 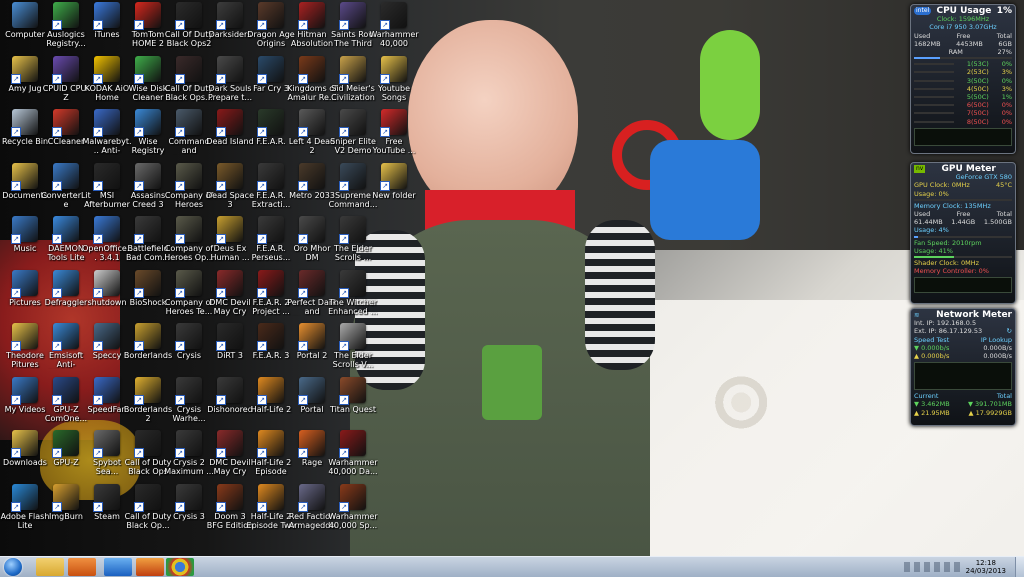 I want to click on ram-total-label: Total, so click(x=1004, y=35).